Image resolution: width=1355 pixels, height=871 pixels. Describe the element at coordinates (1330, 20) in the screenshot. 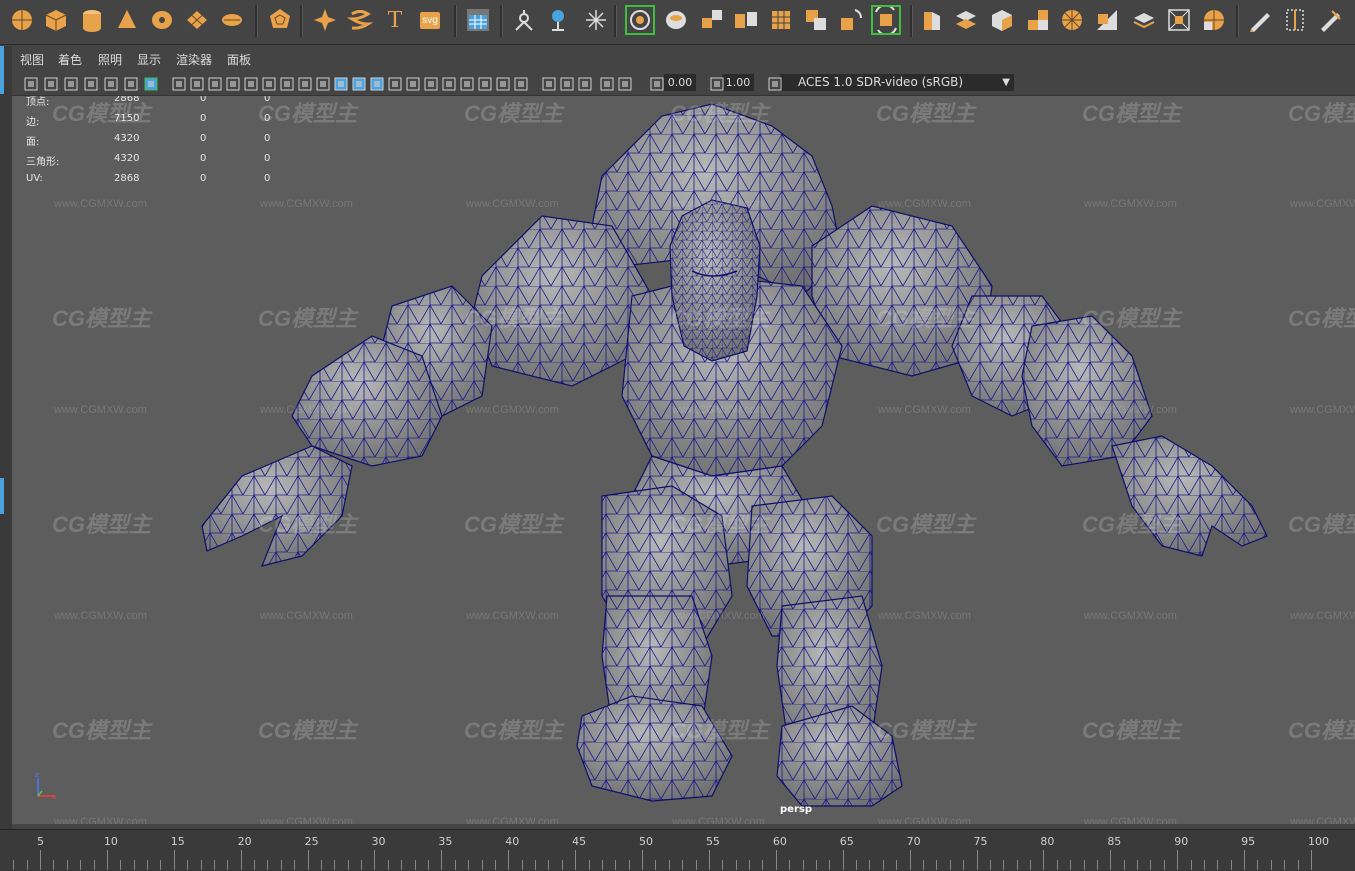

I see `bounding-icon` at that location.